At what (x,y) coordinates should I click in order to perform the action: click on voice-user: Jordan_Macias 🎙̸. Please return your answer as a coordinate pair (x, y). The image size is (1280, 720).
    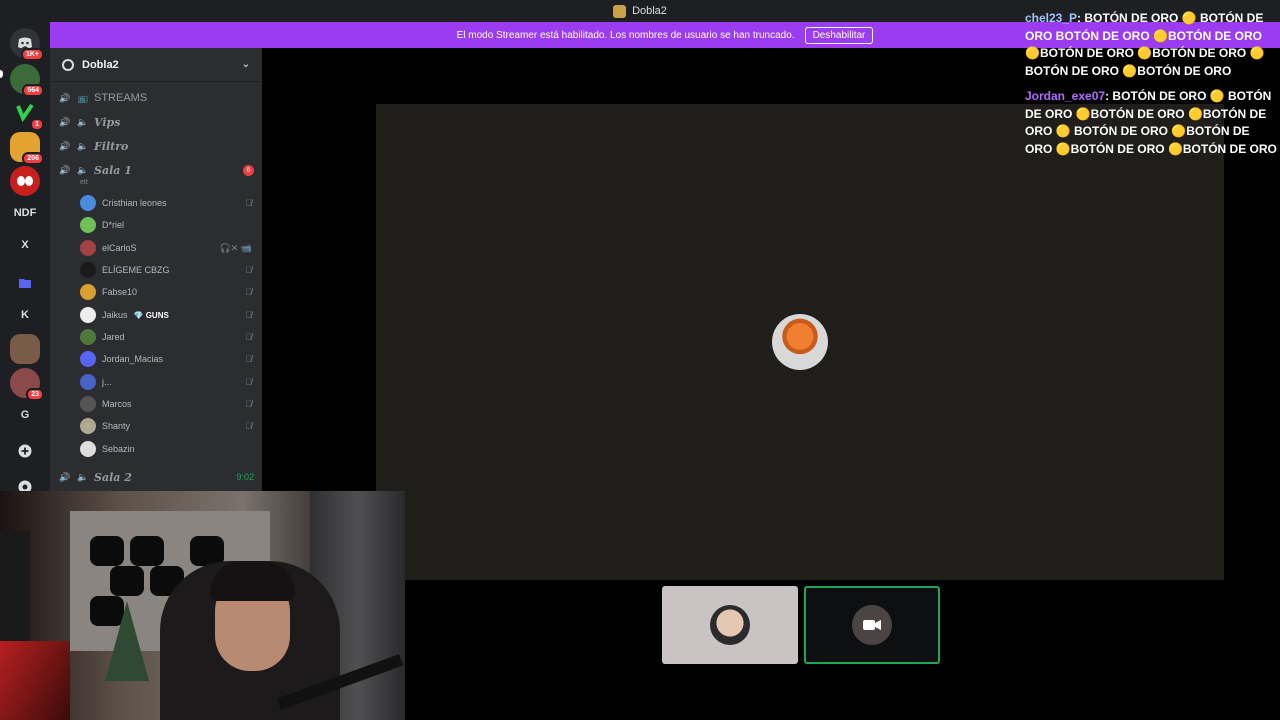
    Looking at the image, I should click on (166, 359).